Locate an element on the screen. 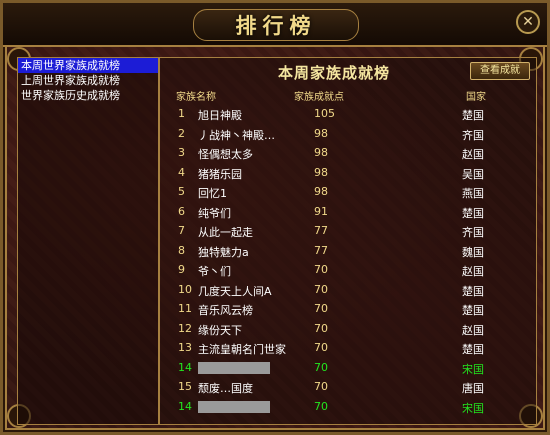  rank-cell: 7 is located at coordinates (181, 230).